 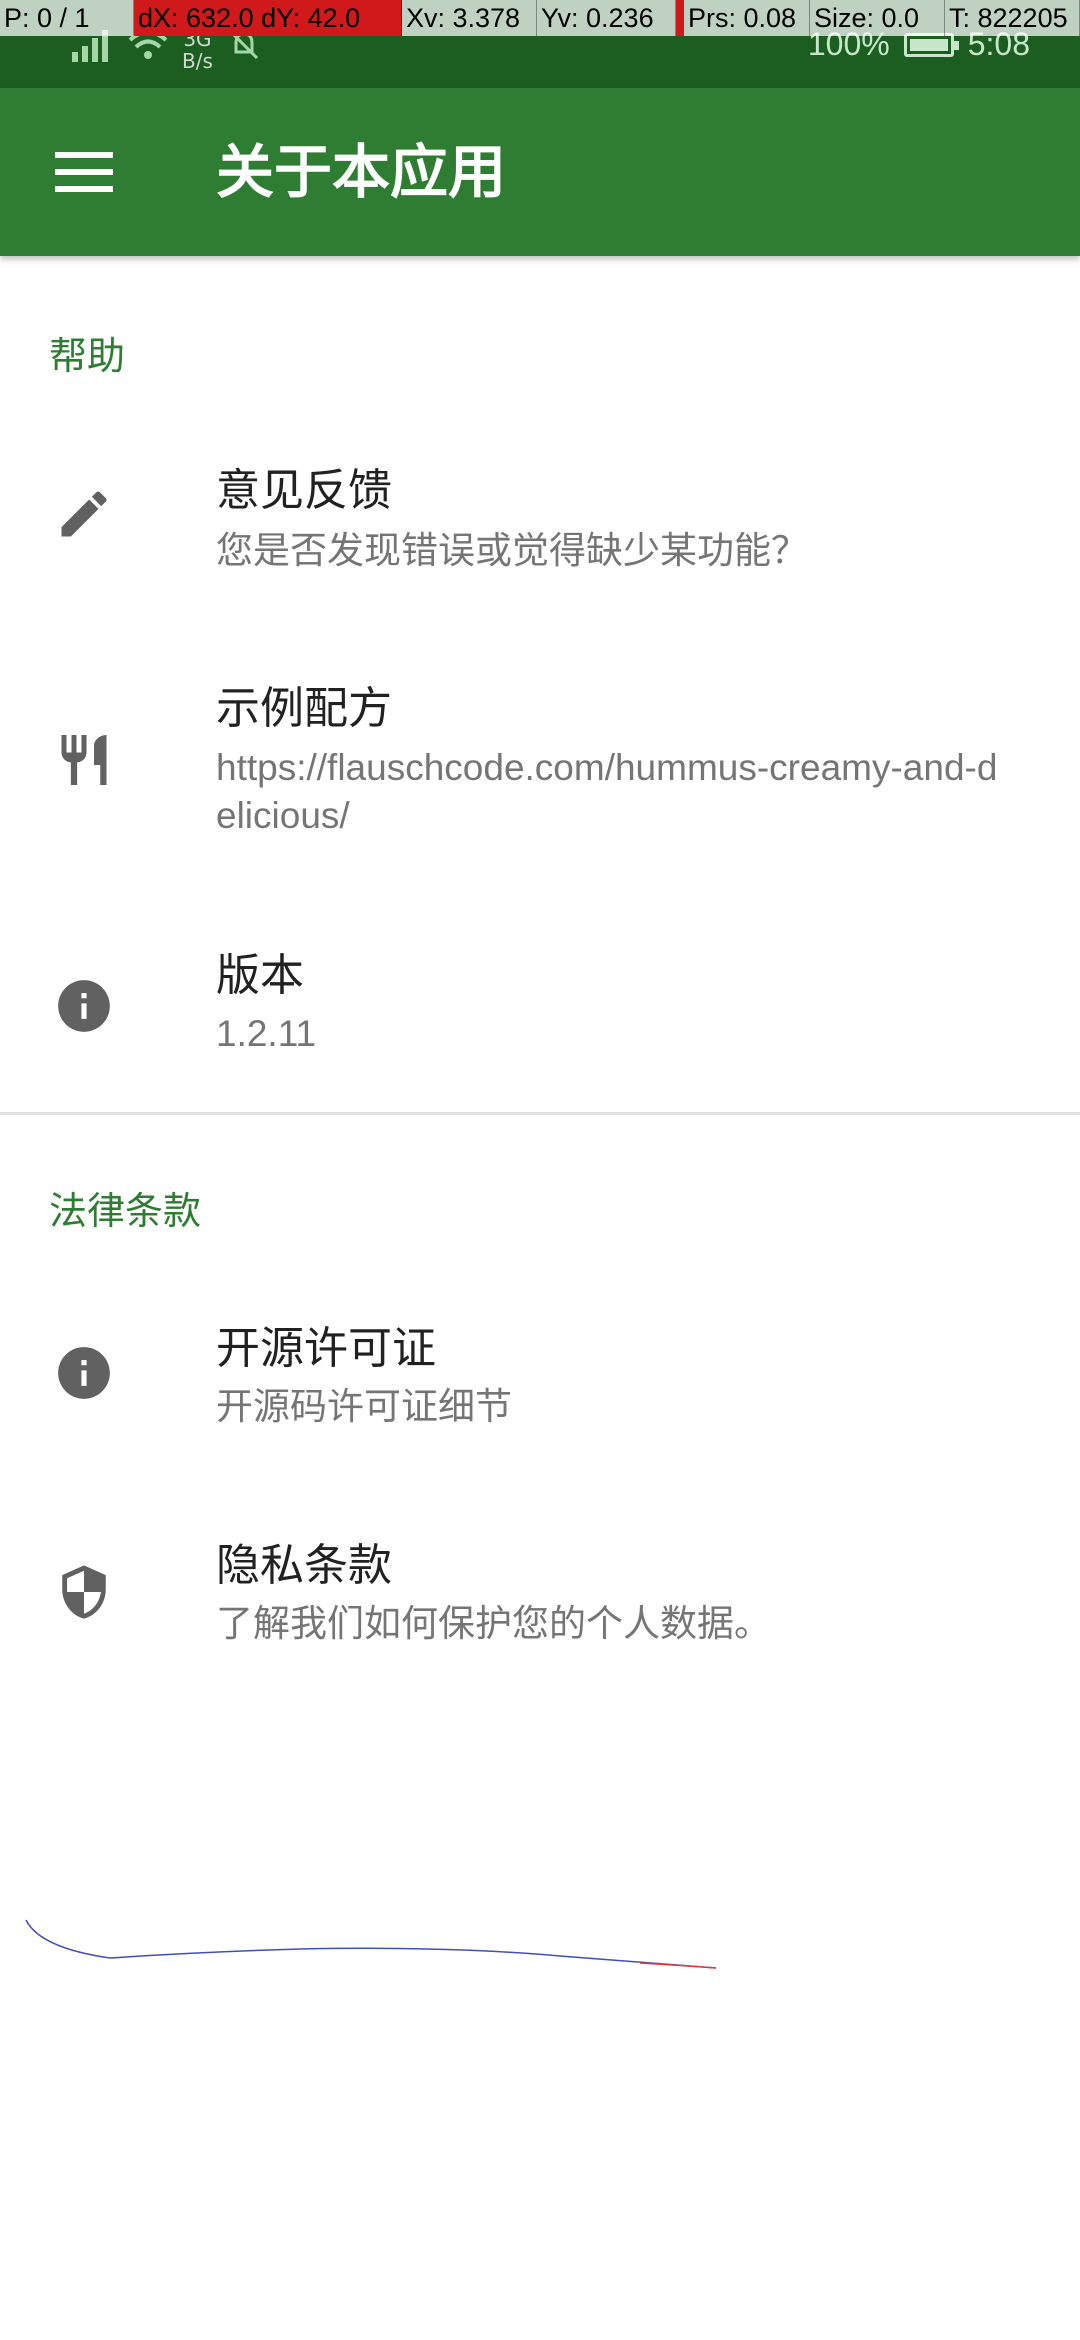 What do you see at coordinates (266, 1033) in the screenshot?
I see `item-subtitle: 1.2.11` at bounding box center [266, 1033].